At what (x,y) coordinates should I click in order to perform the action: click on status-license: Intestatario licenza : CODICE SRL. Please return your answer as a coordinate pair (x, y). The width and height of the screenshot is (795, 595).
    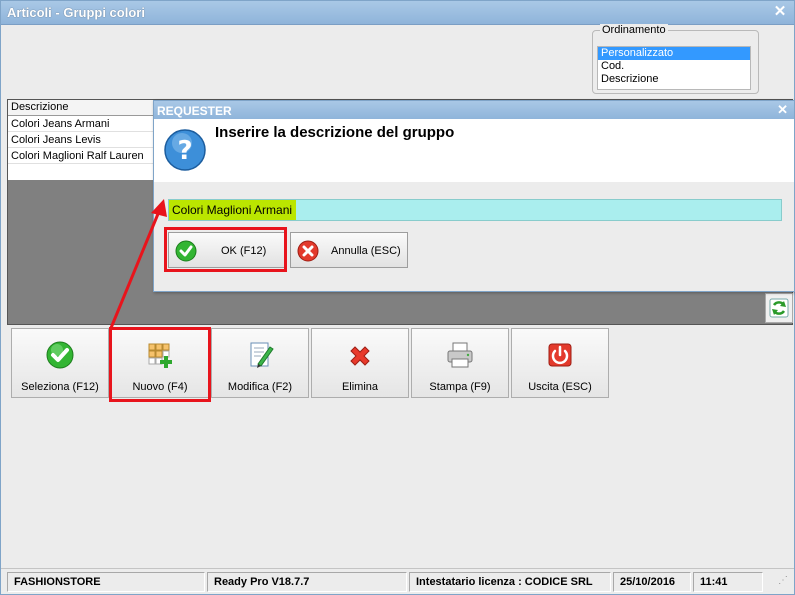
    Looking at the image, I should click on (510, 582).